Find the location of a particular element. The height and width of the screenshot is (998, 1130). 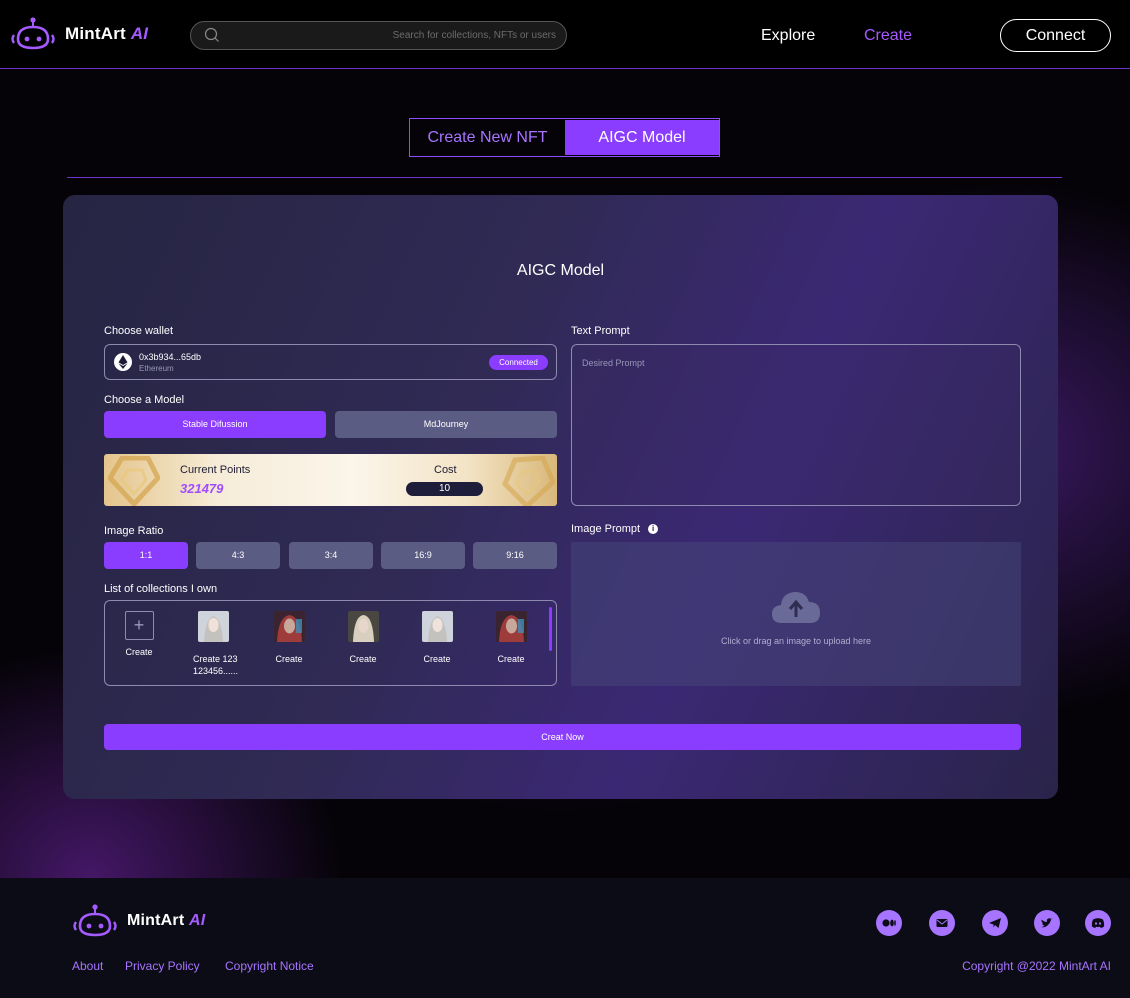

copyright-text: Copyright @2022 MintArt AI is located at coordinates (1036, 966).